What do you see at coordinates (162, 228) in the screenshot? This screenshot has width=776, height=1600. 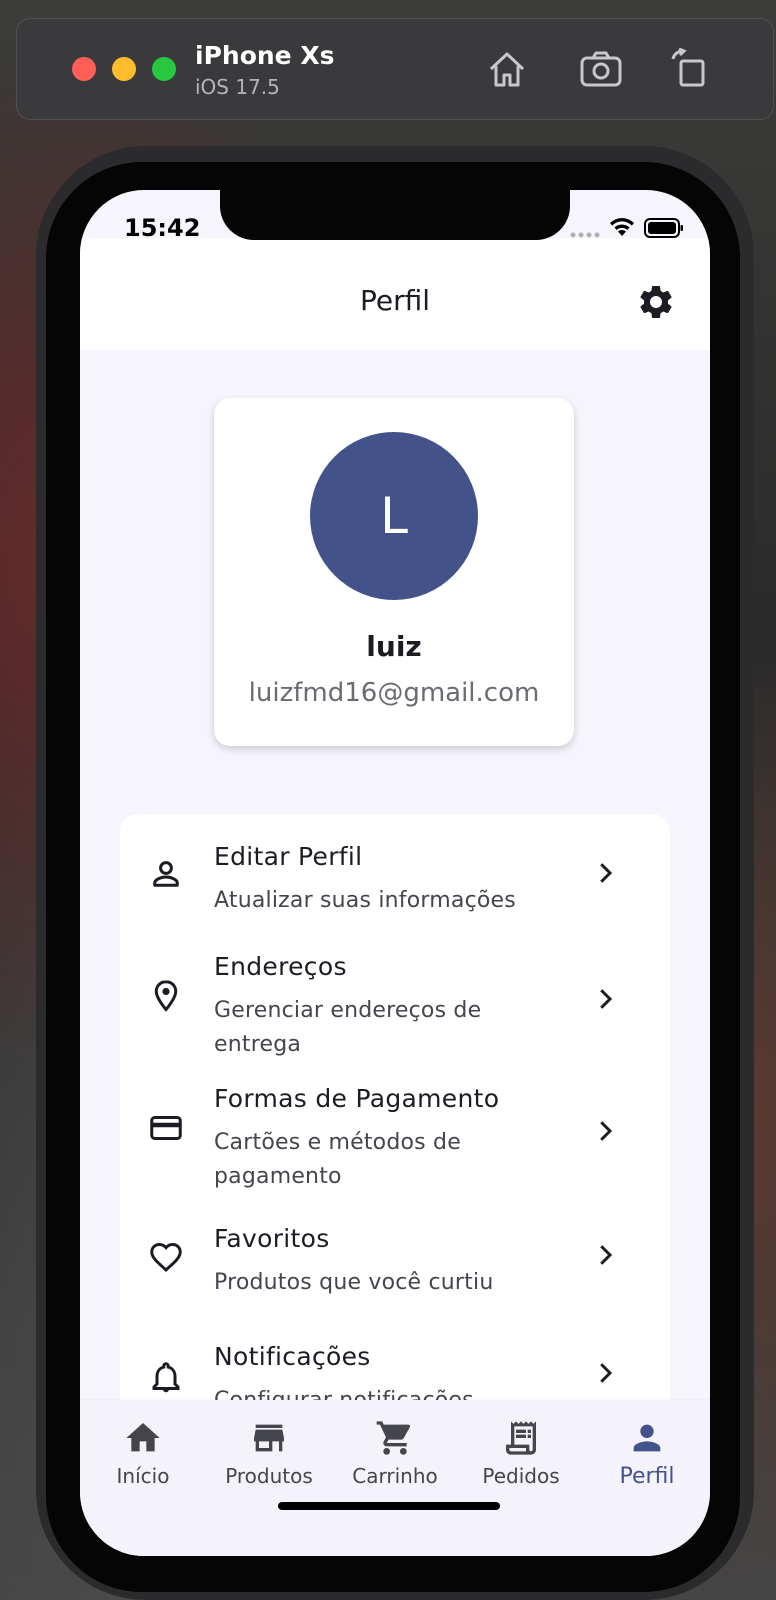 I see `status-time: 15:42` at bounding box center [162, 228].